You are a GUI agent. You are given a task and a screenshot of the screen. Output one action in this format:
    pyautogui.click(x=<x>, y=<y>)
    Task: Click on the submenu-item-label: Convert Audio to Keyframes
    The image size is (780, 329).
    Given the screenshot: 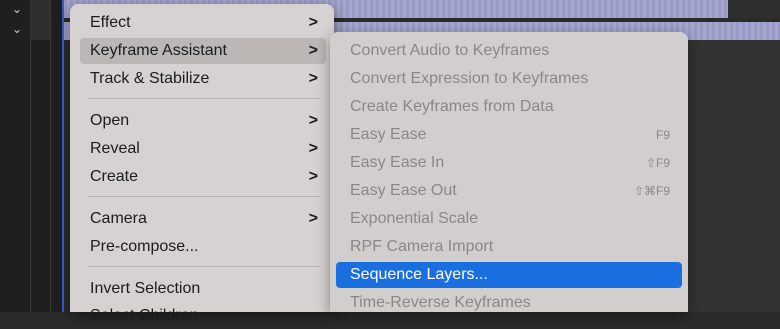 What is the action you would take?
    pyautogui.click(x=450, y=50)
    